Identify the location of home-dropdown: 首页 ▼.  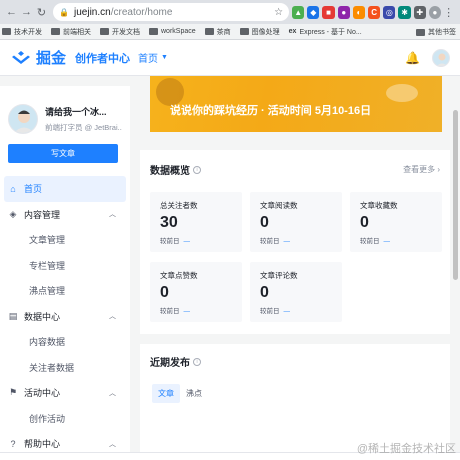
(153, 57).